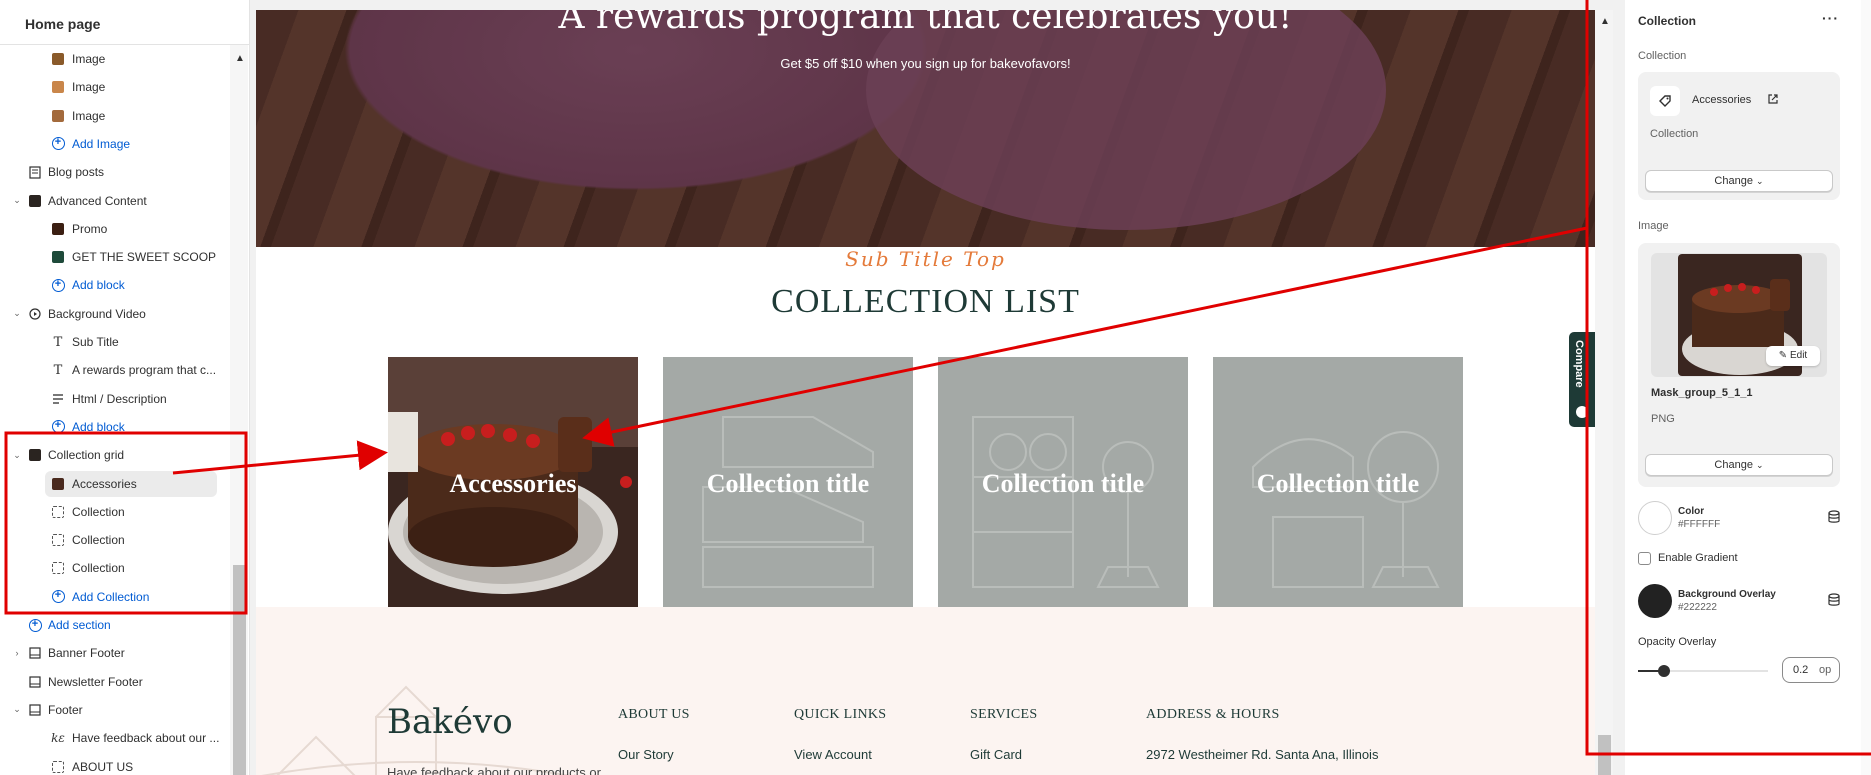 This screenshot has width=1871, height=775. Describe the element at coordinates (114, 314) in the screenshot. I see `sidebar-item: ⌄ Background Video` at that location.